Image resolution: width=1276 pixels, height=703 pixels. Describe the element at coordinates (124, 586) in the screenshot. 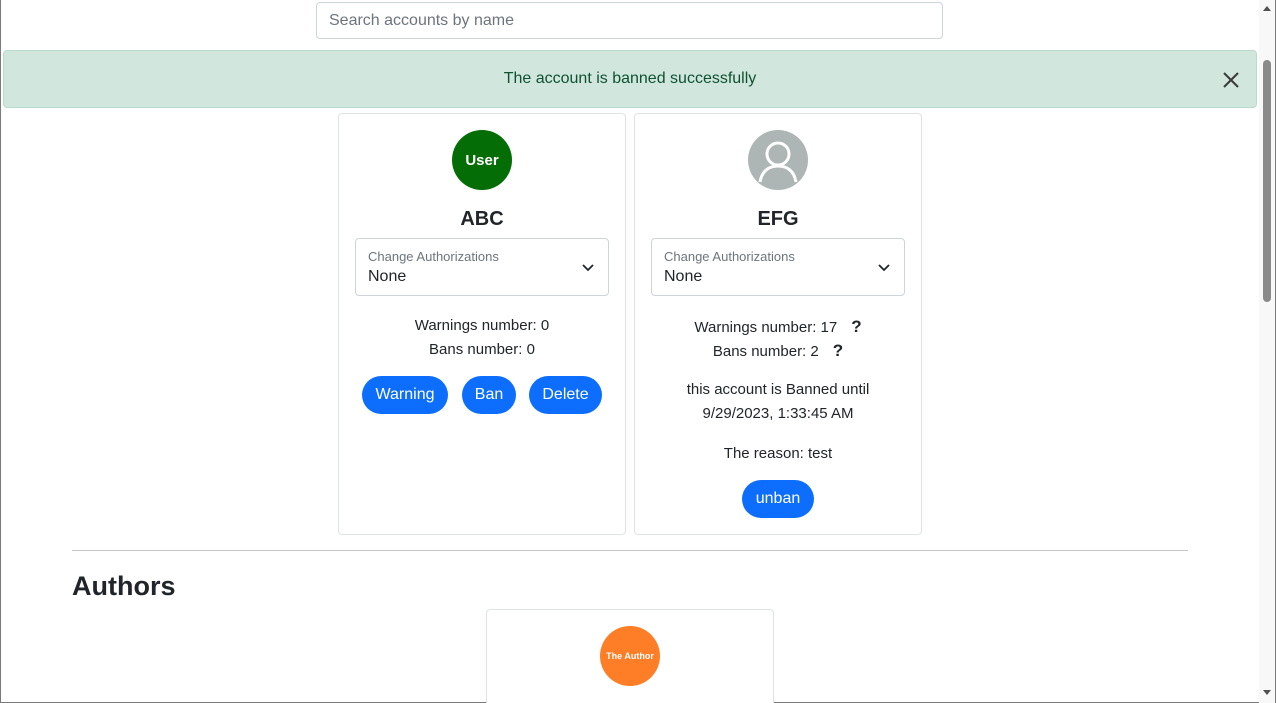

I see `authors-heading: Authors` at that location.